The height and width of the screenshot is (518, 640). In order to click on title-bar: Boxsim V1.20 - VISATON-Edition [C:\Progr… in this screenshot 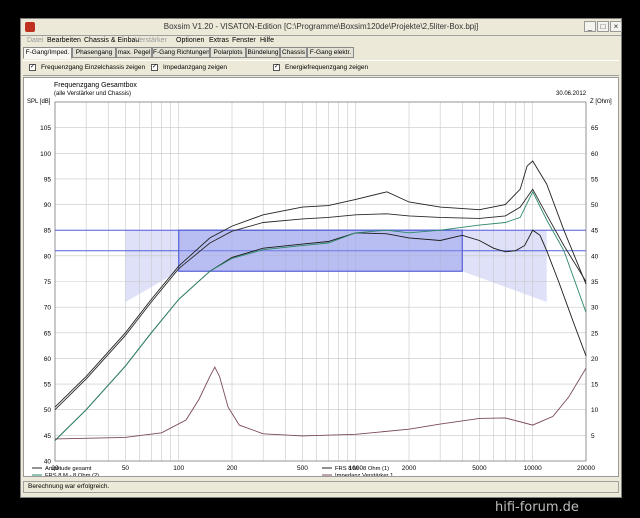, I will do `click(321, 27)`.